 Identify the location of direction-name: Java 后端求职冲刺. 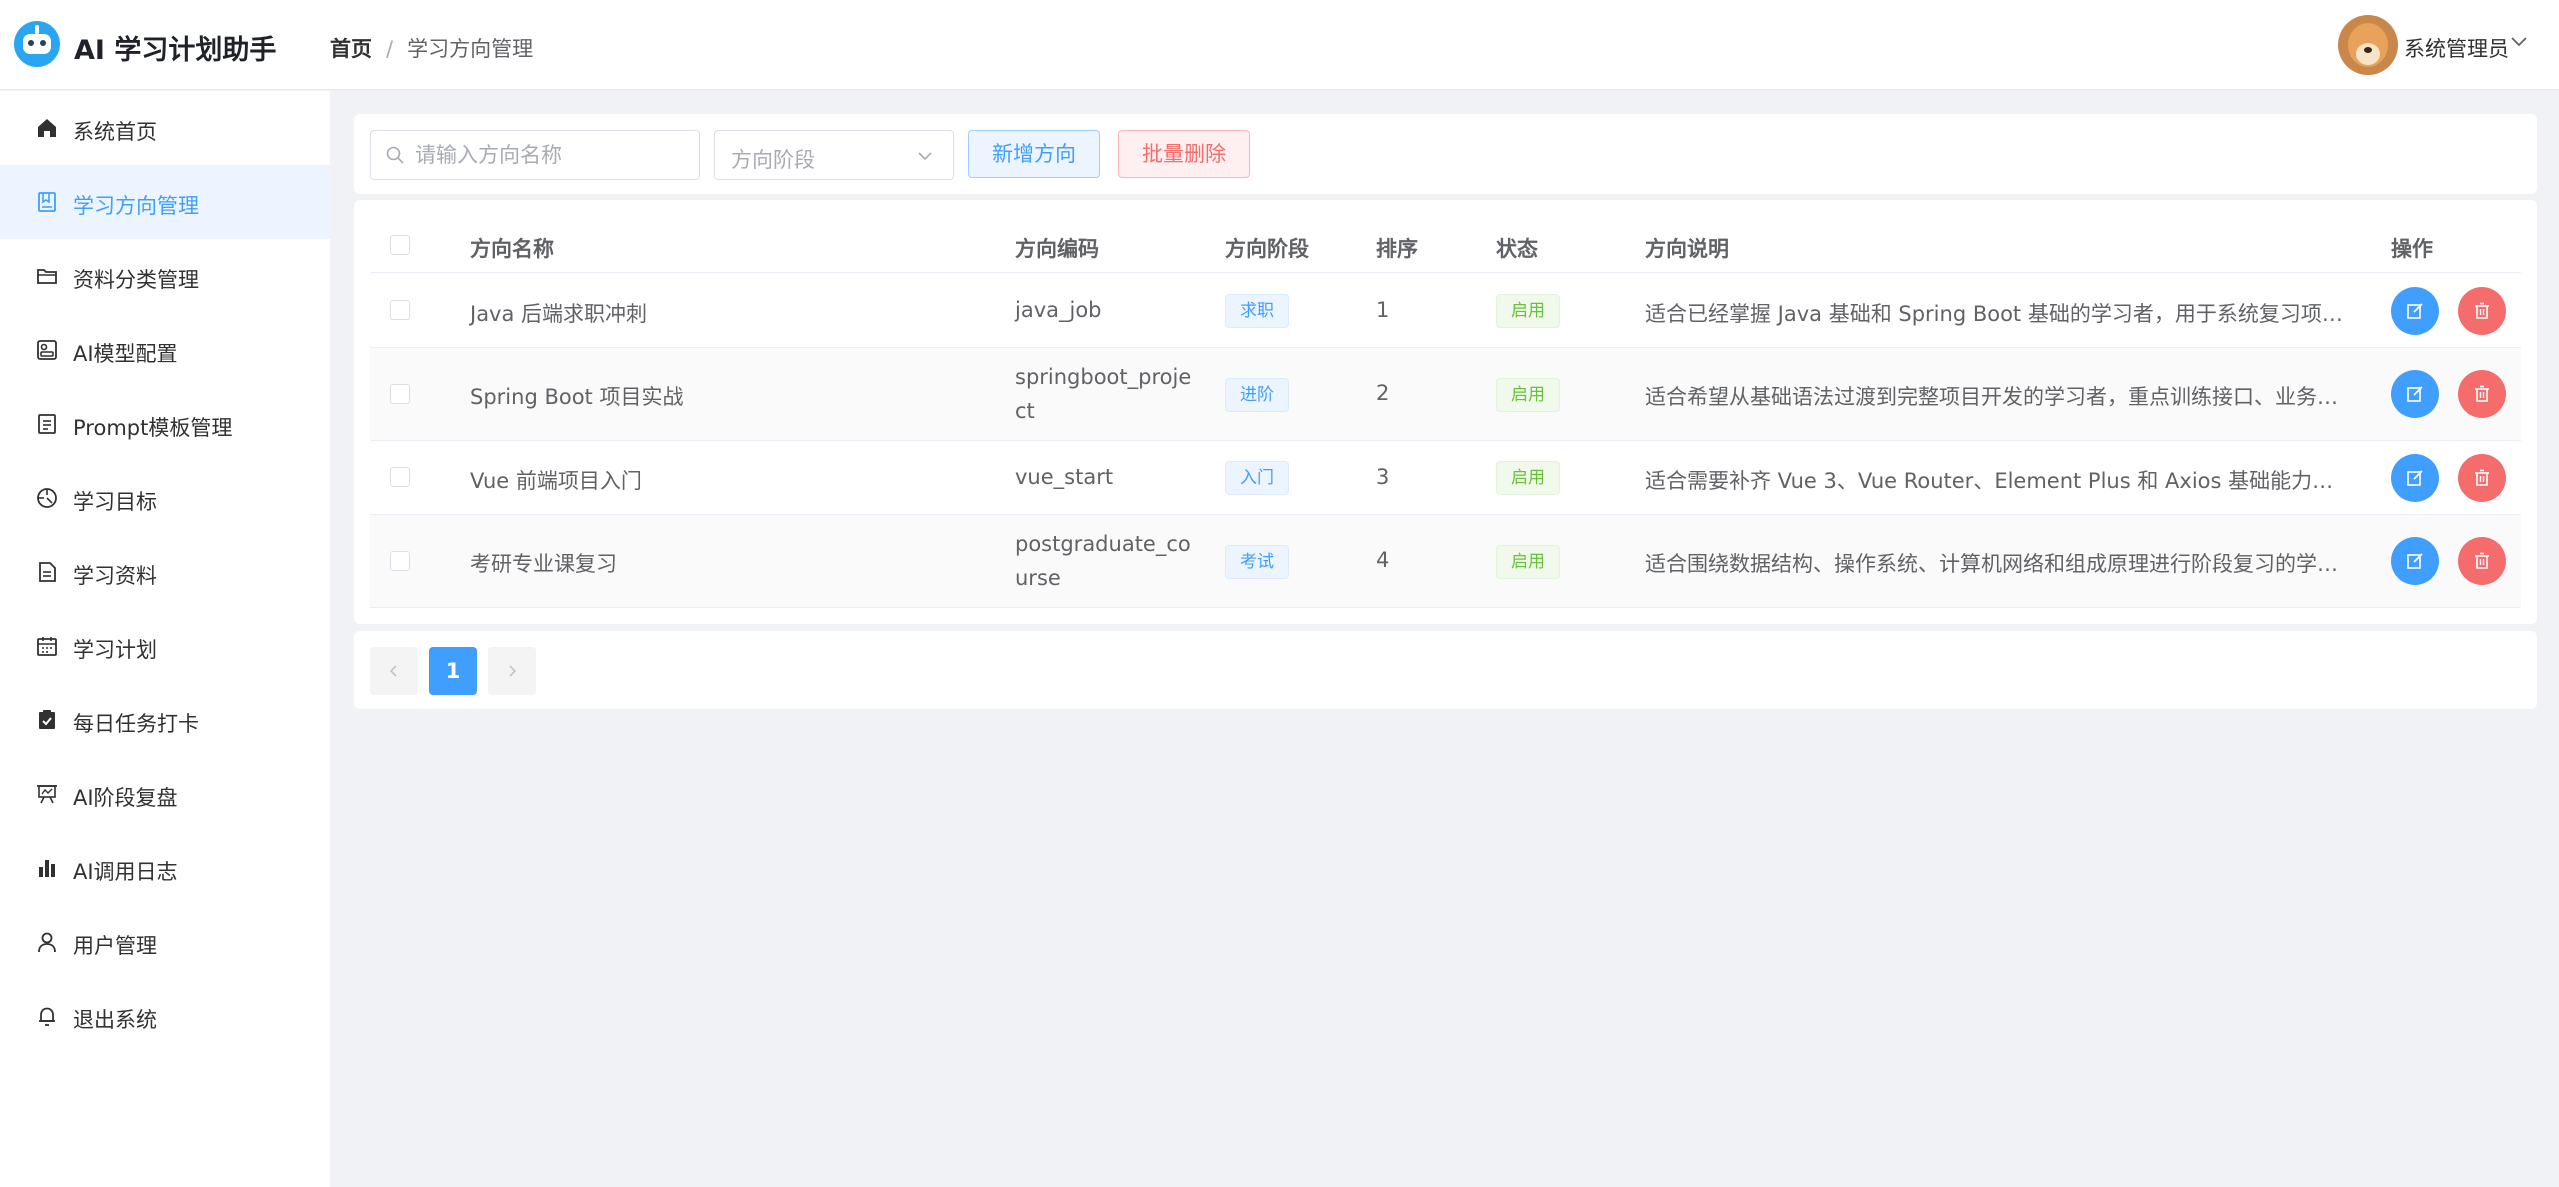
(559, 314).